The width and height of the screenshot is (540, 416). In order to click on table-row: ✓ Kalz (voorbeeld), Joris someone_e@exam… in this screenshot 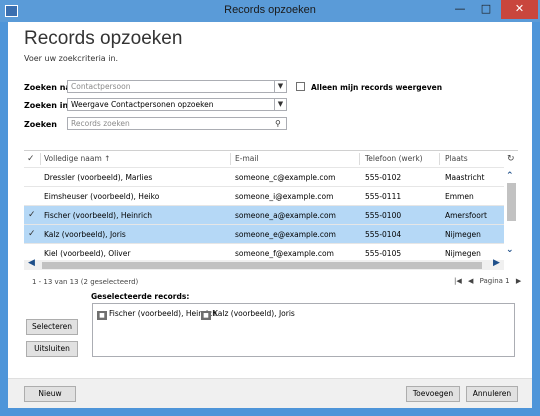, I will do `click(264, 233)`.